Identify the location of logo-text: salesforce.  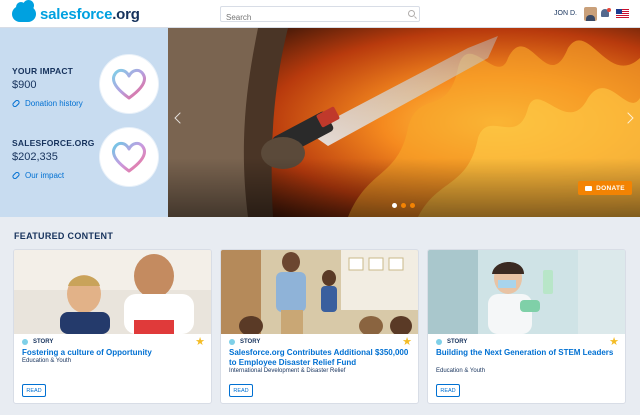
(76, 14).